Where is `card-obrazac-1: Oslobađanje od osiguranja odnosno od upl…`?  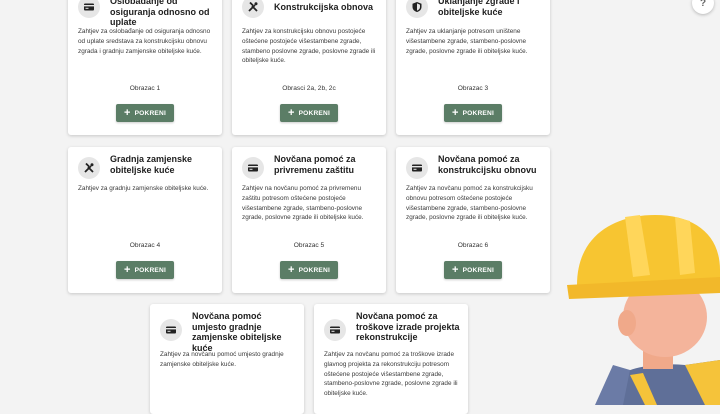
card-obrazac-1: Oslobađanje od osiguranja odnosno od upl… is located at coordinates (145, 67).